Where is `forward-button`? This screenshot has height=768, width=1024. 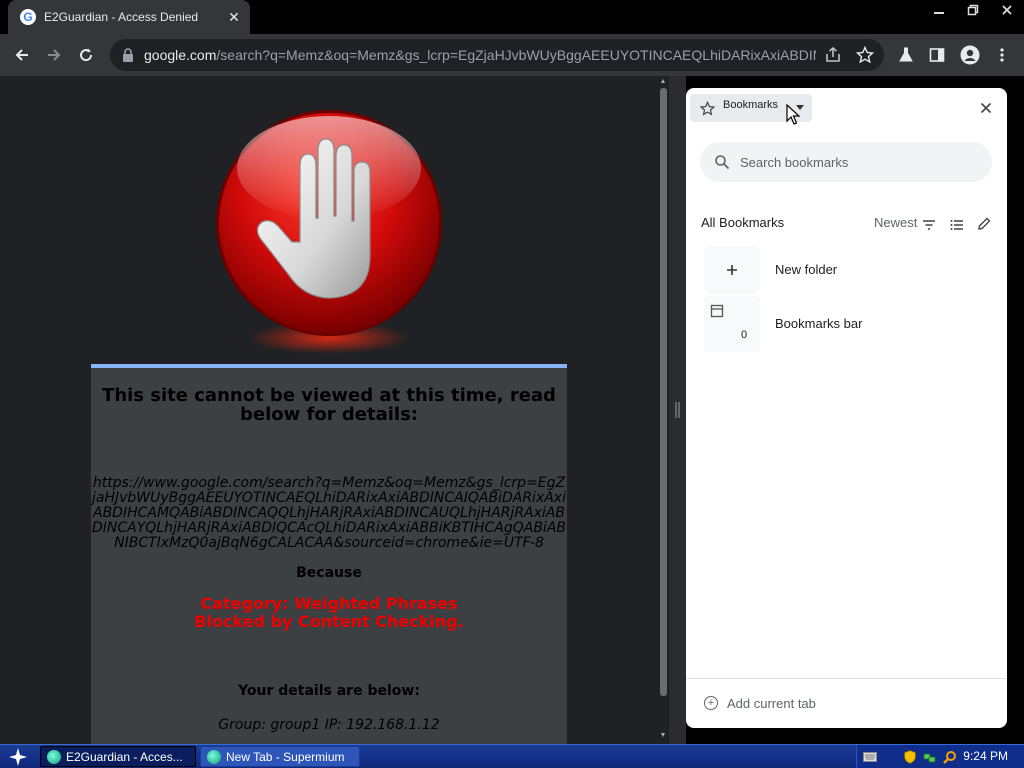 forward-button is located at coordinates (54, 55).